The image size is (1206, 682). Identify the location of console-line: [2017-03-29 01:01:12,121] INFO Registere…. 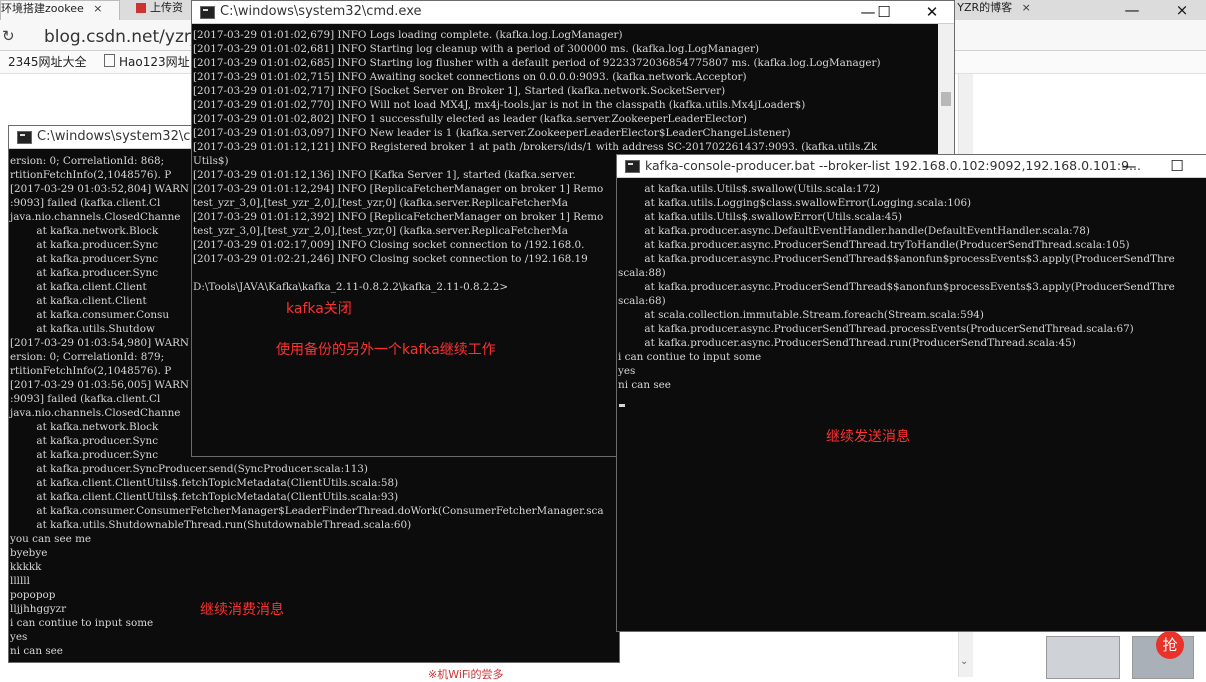
(535, 147).